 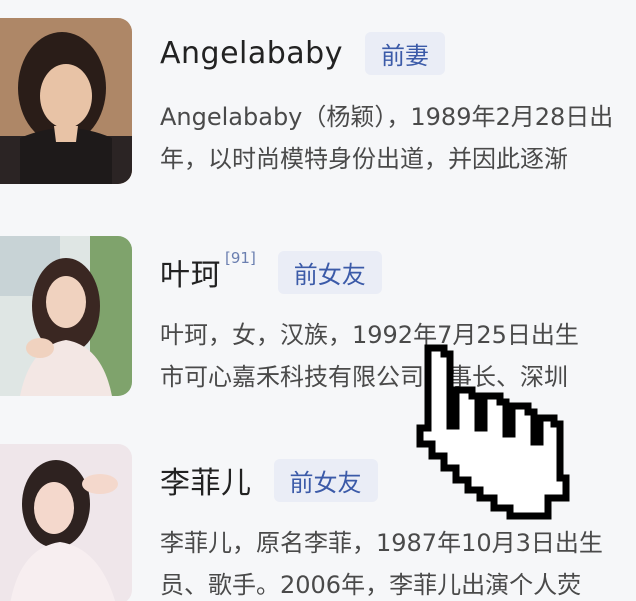 I want to click on description-line: 李菲儿，原名李菲，1987年10月3日出生, so click(x=381, y=543).